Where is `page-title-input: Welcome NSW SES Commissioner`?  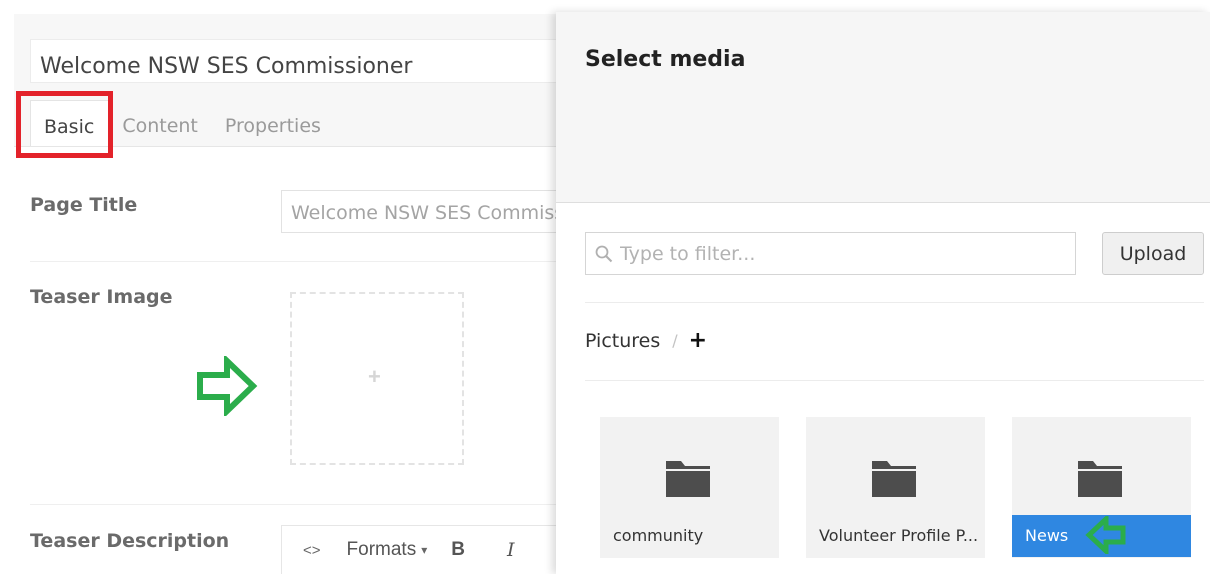
page-title-input: Welcome NSW SES Commissioner is located at coordinates (428, 211).